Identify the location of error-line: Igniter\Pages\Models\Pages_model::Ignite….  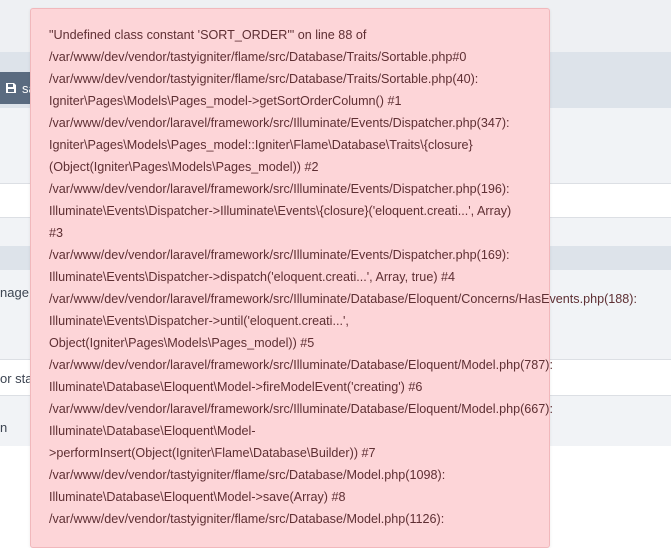
(261, 145).